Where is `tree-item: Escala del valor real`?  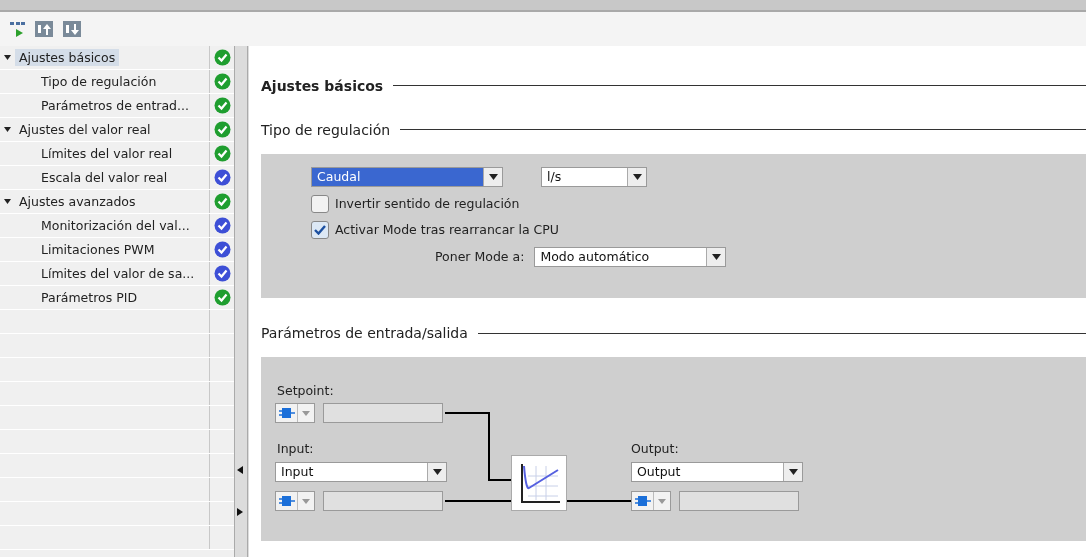 tree-item: Escala del valor real is located at coordinates (104, 177).